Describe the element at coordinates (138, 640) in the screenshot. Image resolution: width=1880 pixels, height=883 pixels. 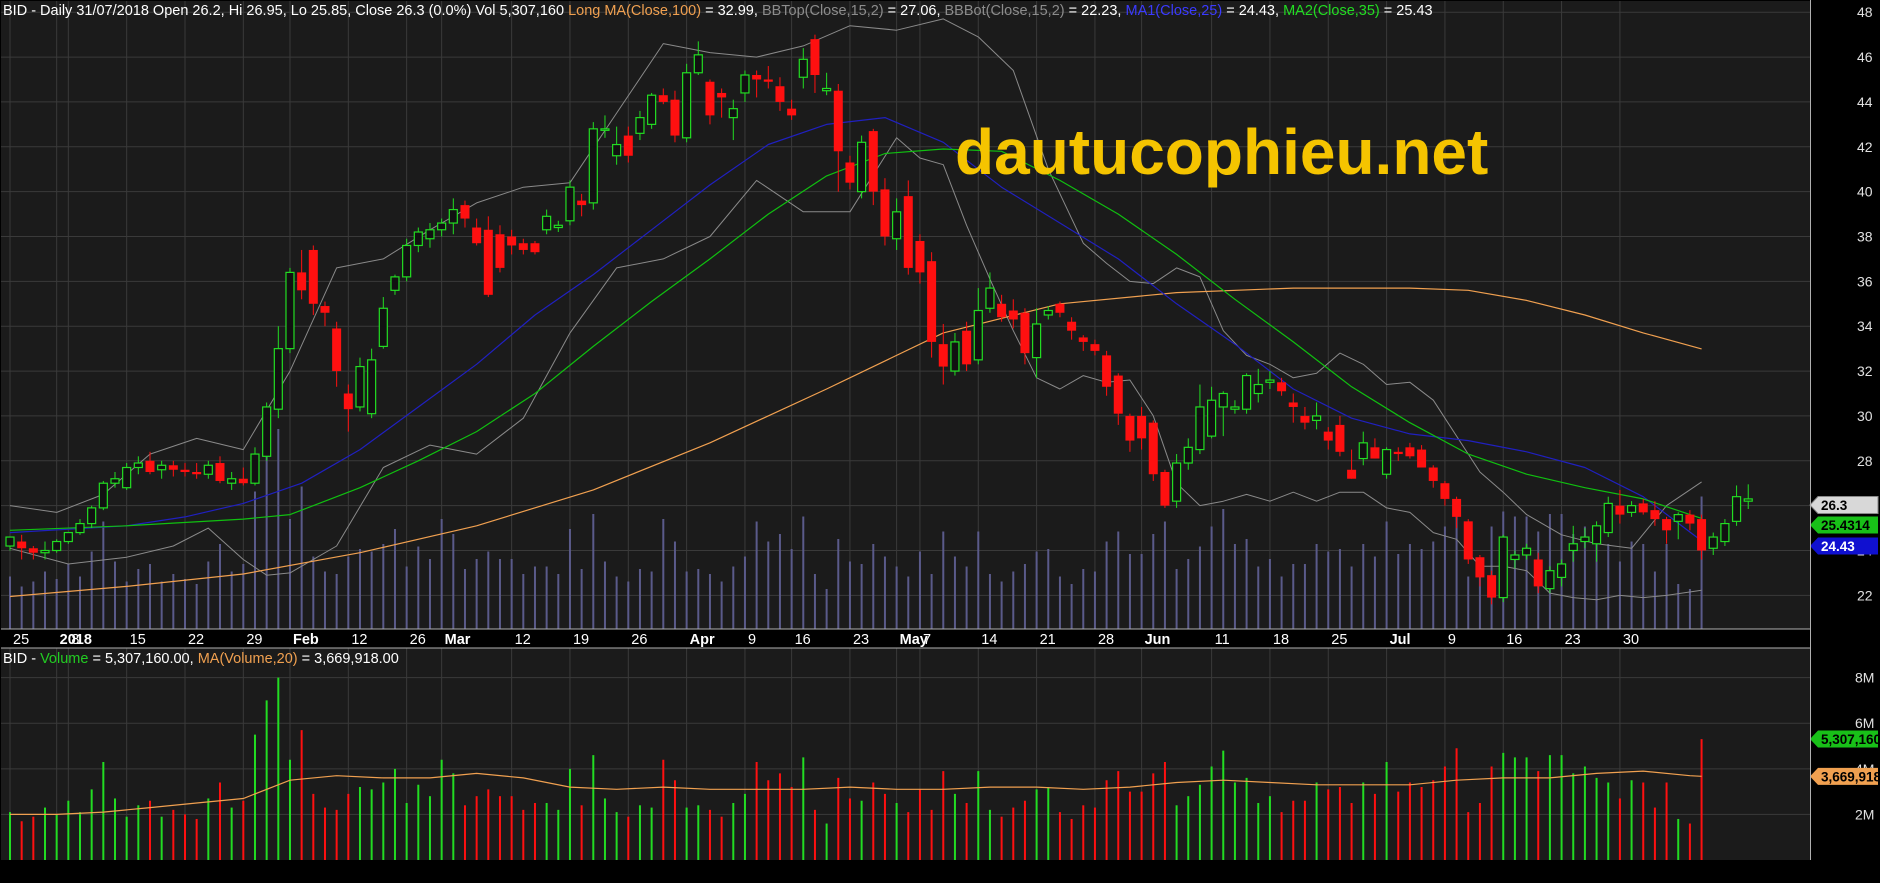
I see `date-tick-label: 15` at that location.